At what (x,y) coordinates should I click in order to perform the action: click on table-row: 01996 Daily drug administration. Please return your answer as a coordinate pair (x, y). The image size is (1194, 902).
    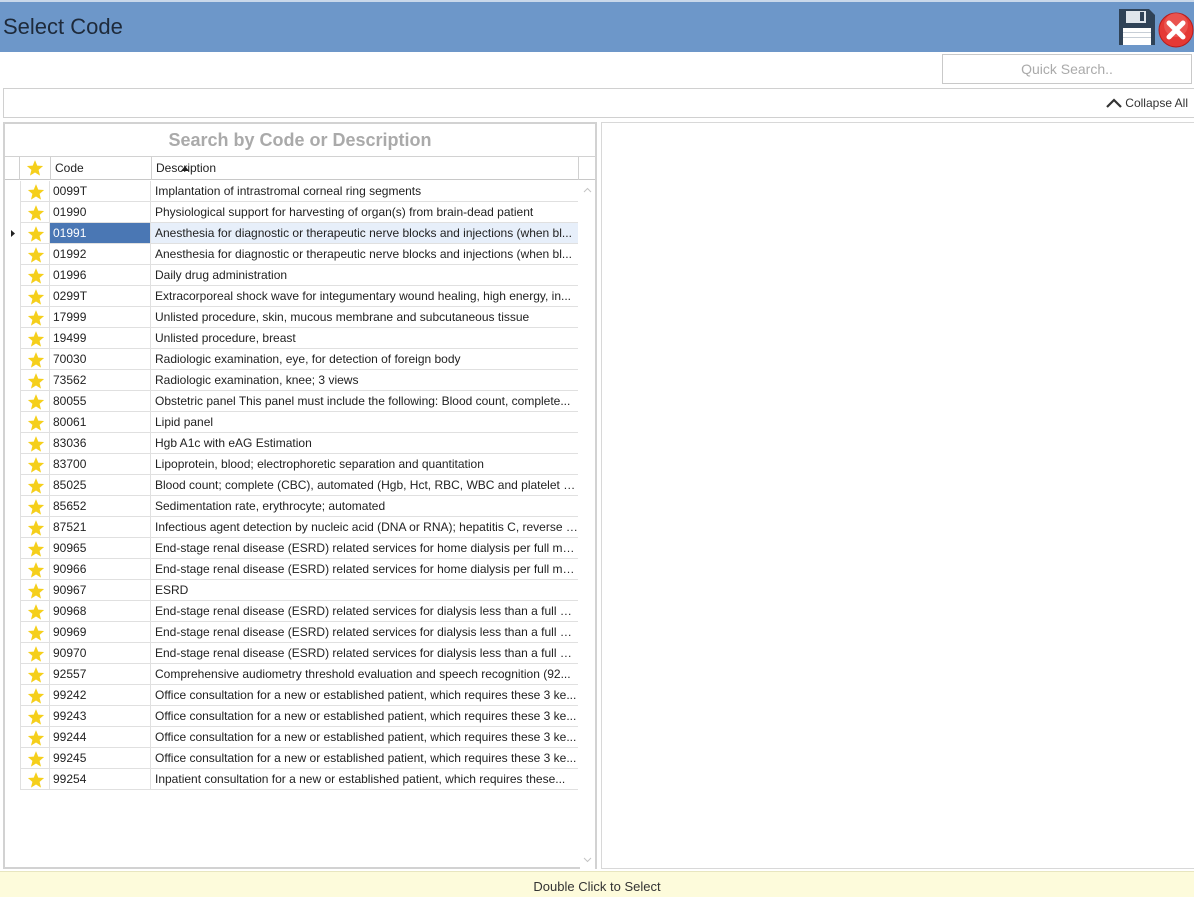
    Looking at the image, I should click on (291, 275).